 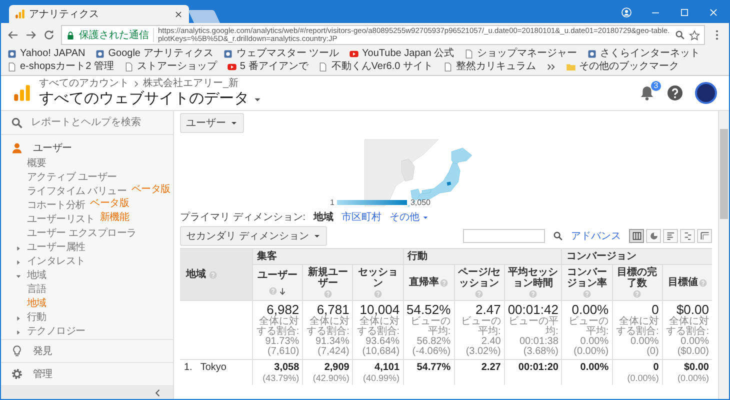 What do you see at coordinates (381, 378) in the screenshot?
I see `cell-share: (40.99%)` at bounding box center [381, 378].